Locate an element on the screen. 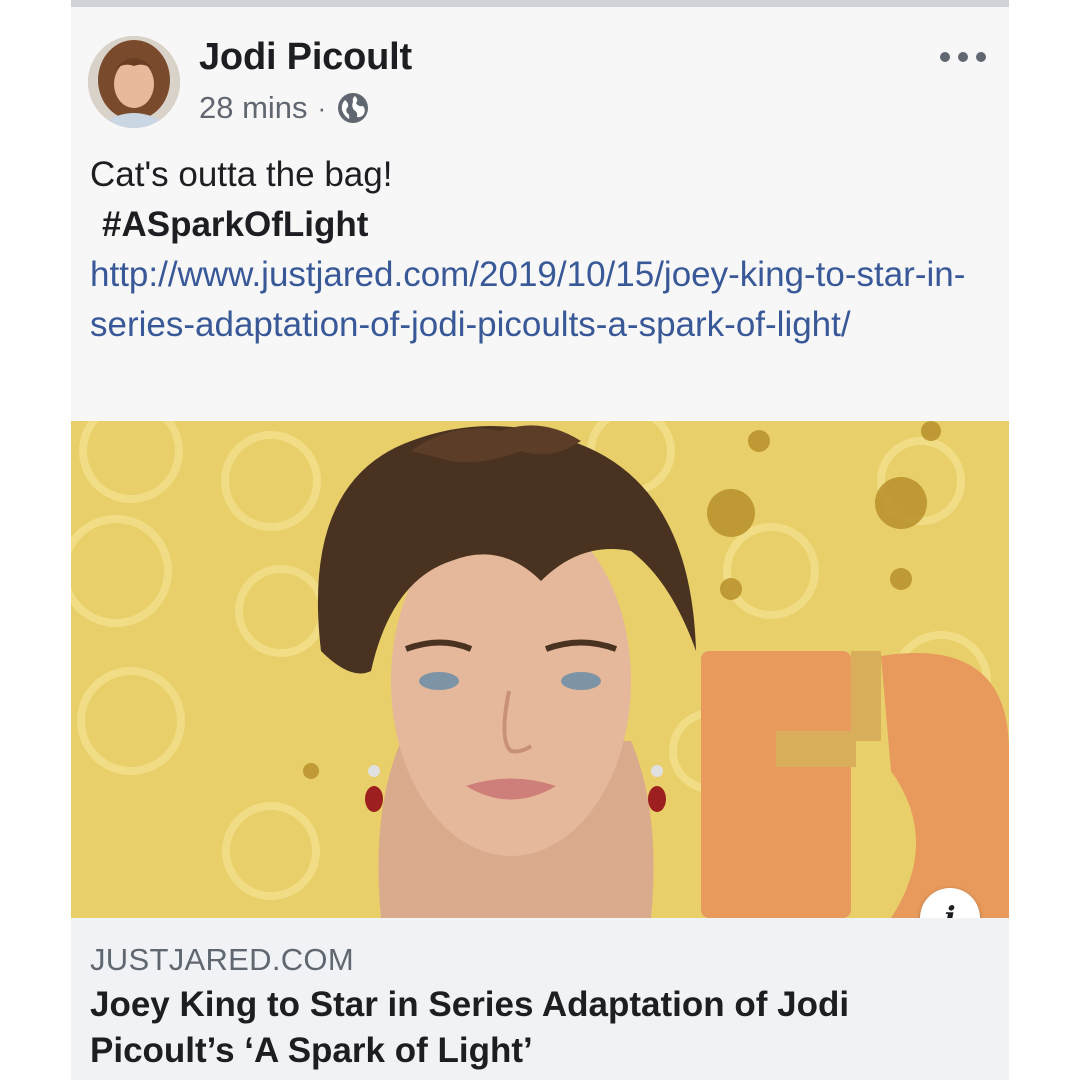  author-avatar is located at coordinates (134, 82).